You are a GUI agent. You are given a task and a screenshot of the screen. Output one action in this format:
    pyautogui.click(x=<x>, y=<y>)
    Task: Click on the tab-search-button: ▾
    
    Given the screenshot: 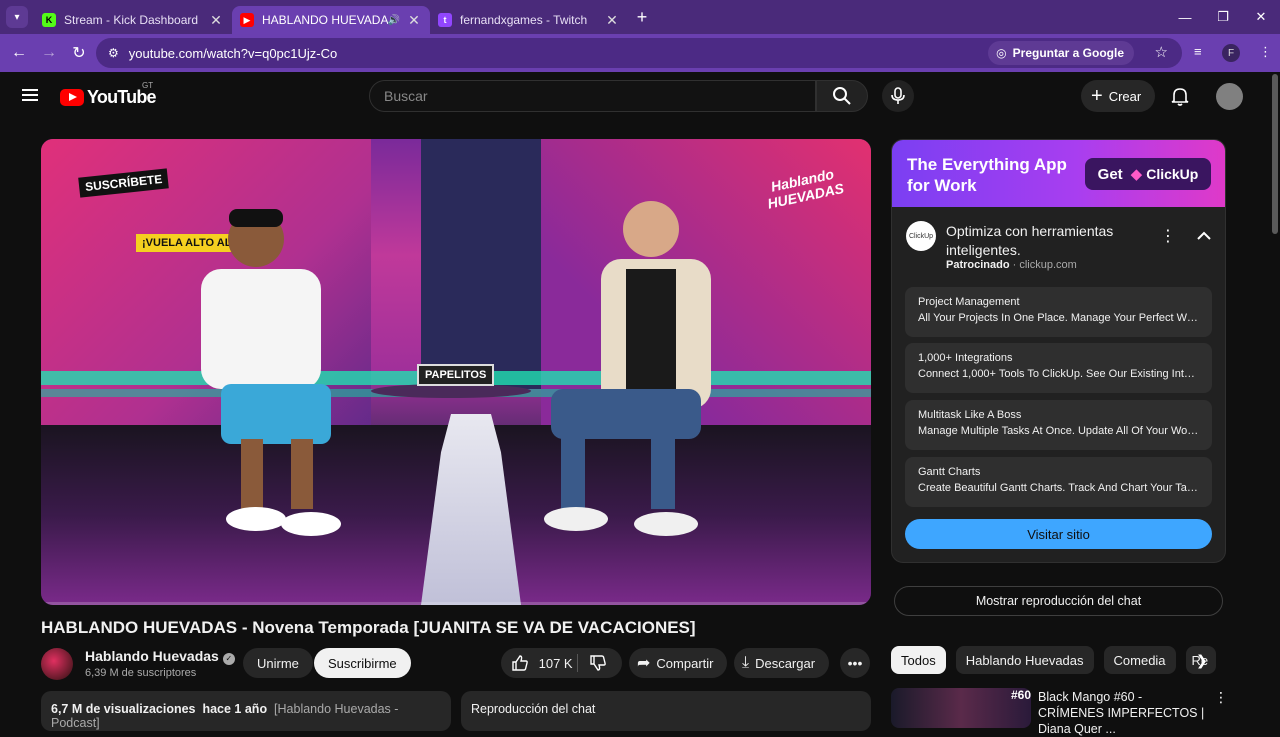 What is the action you would take?
    pyautogui.click(x=17, y=17)
    